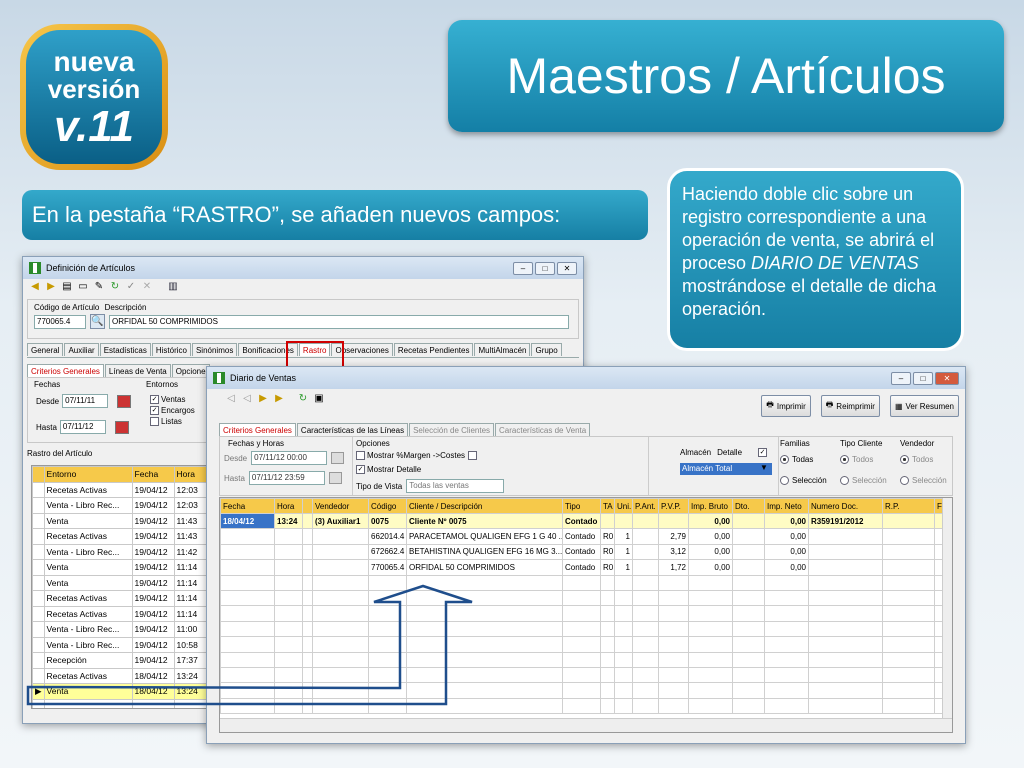 Image resolution: width=1024 pixels, height=768 pixels. Describe the element at coordinates (172, 410) in the screenshot. I see `entorno-encargos: ✓ Encargos` at that location.